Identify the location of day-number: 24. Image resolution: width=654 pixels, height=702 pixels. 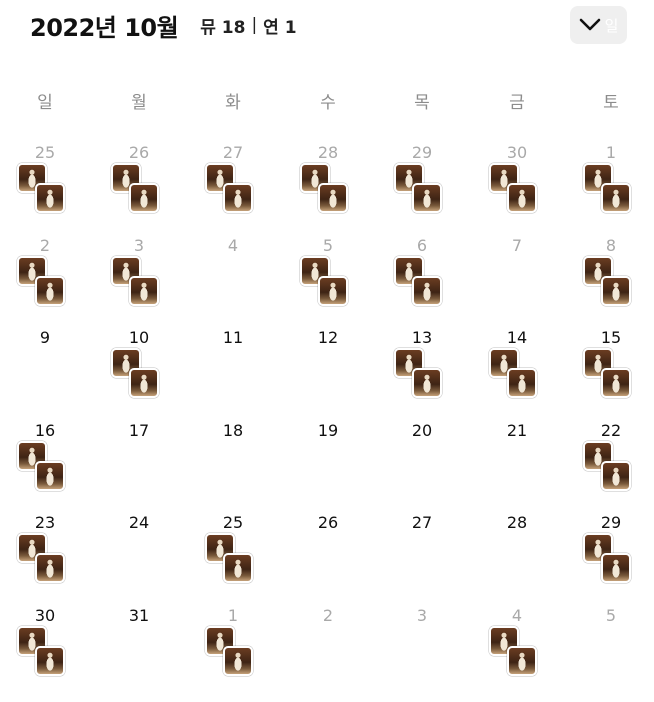
(139, 522).